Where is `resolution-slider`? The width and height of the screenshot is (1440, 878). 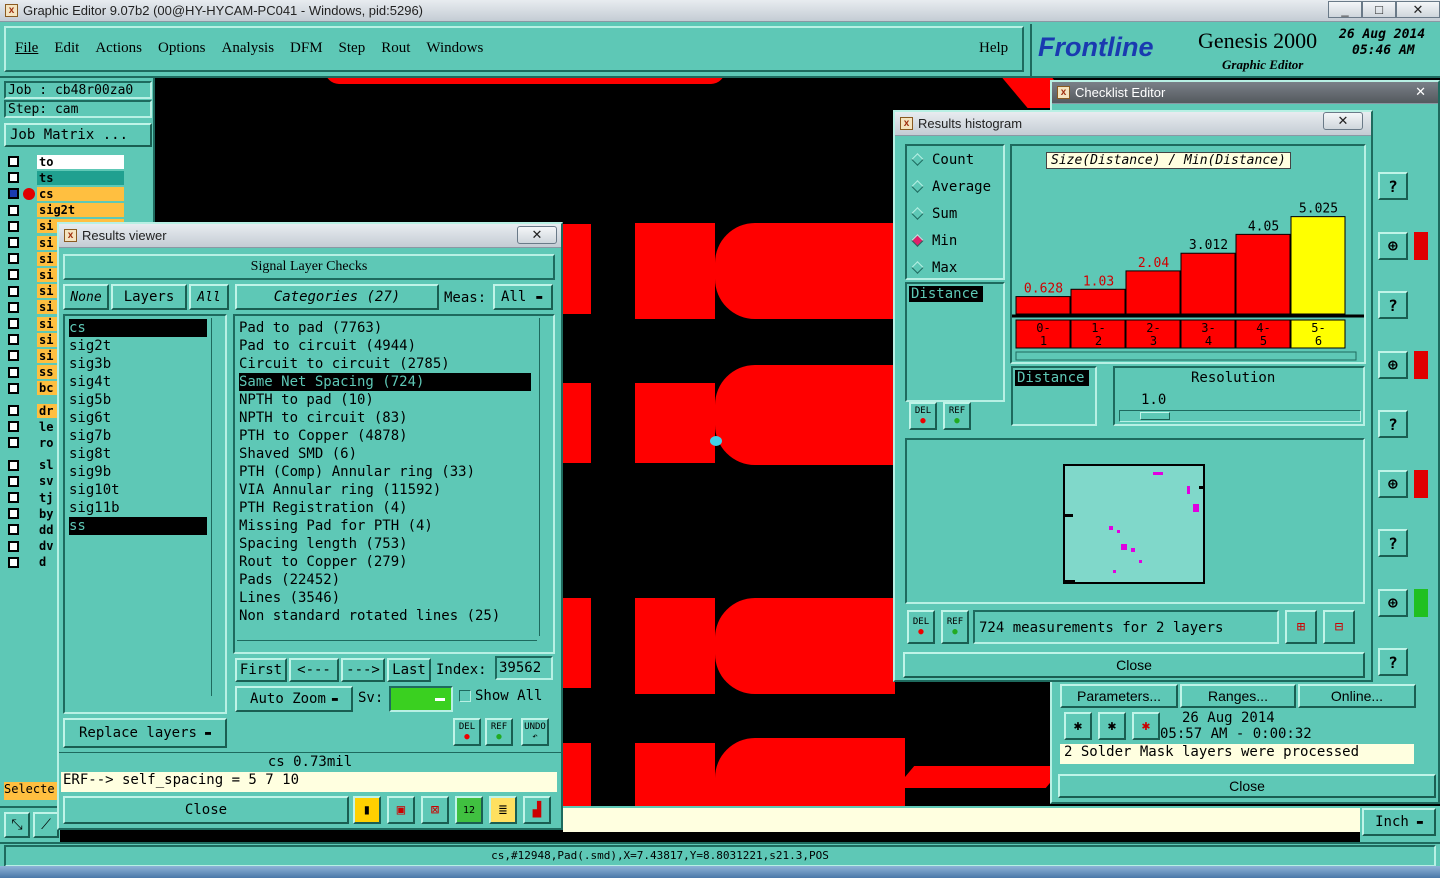
resolution-slider is located at coordinates (1240, 416).